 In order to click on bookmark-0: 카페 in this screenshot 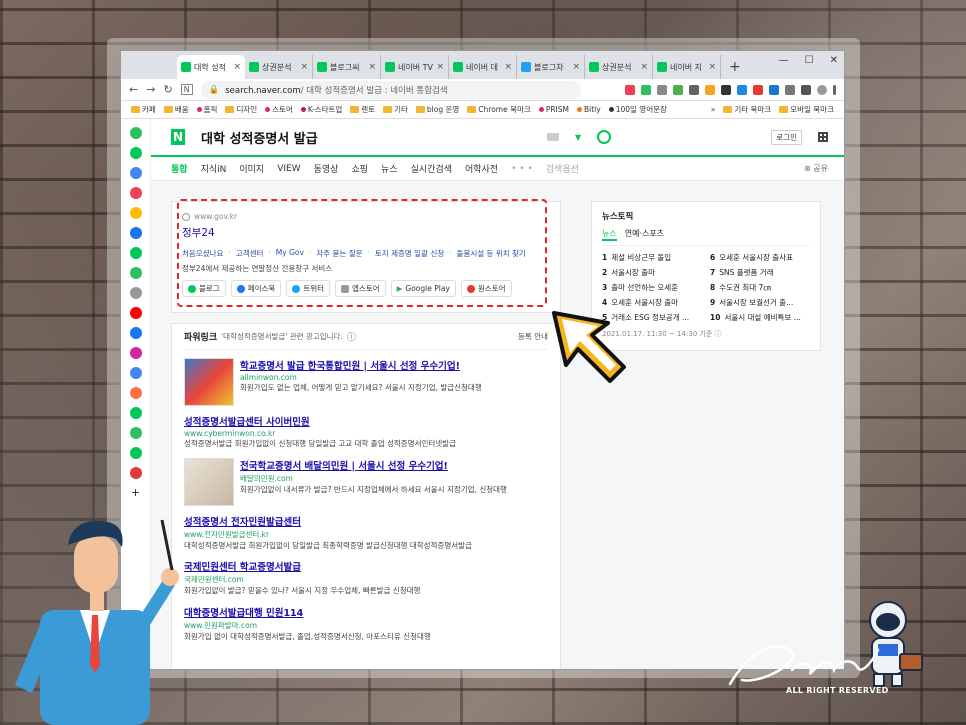, I will do `click(143, 109)`.